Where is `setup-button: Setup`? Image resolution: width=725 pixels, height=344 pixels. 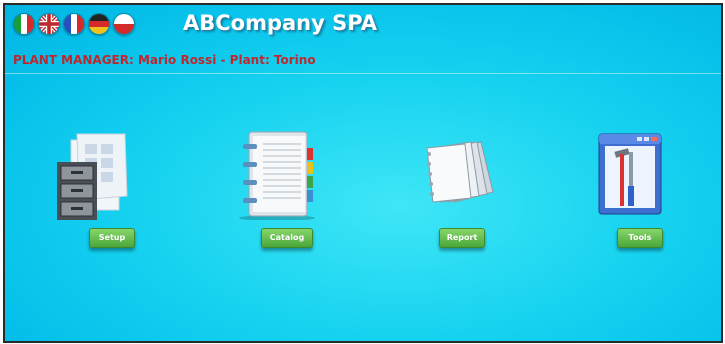
setup-button: Setup is located at coordinates (112, 238).